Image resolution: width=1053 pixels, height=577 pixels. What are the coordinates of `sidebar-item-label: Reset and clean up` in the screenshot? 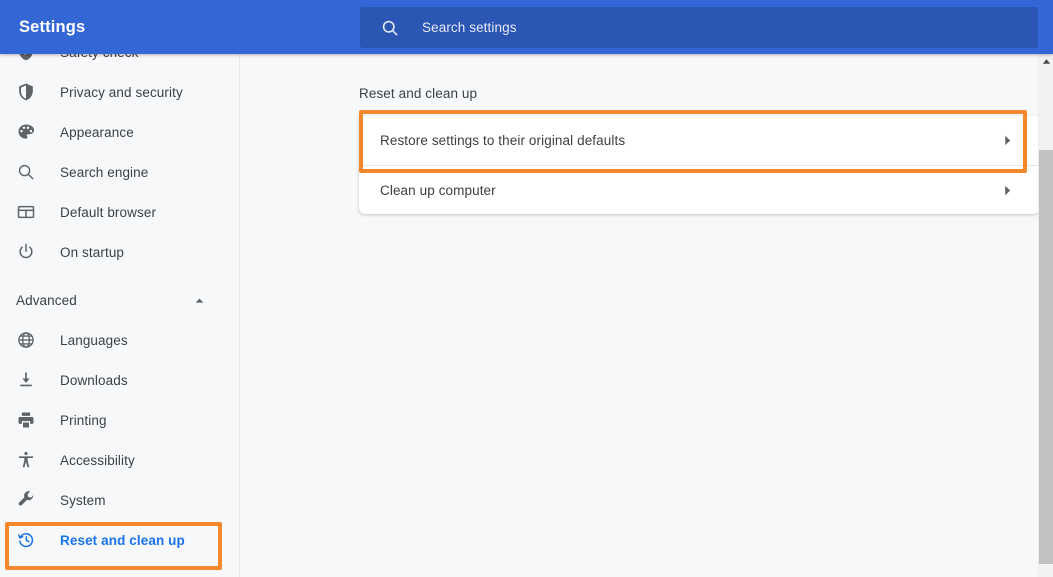 It's located at (122, 540).